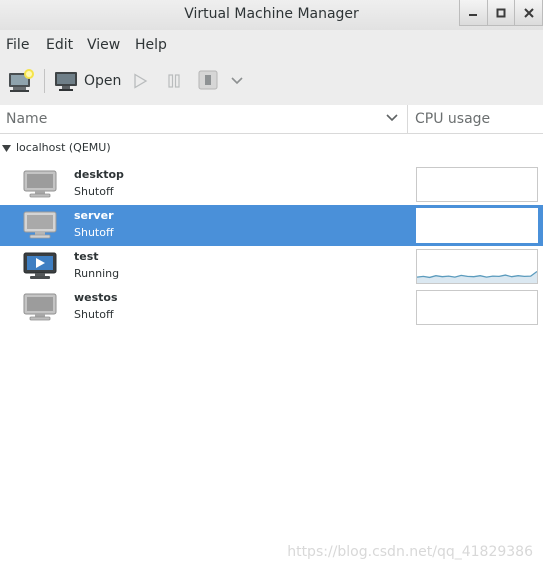 The height and width of the screenshot is (571, 543). Describe the element at coordinates (96, 297) in the screenshot. I see `vm-name: westos` at that location.